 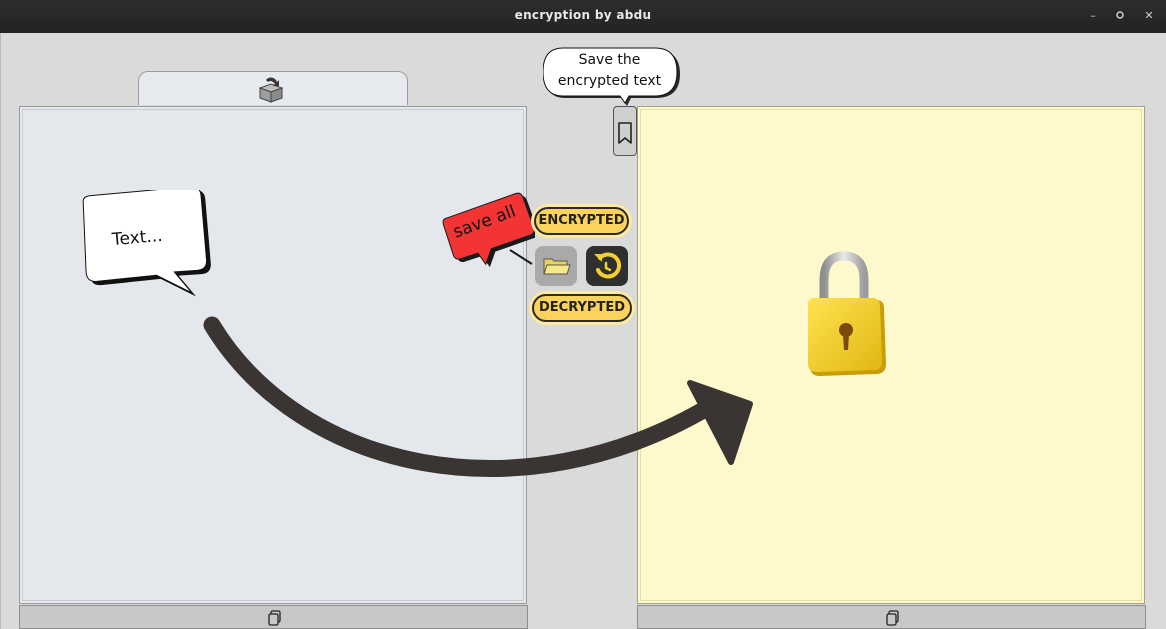 What do you see at coordinates (1149, 16) in the screenshot?
I see `close-button: ✕` at bounding box center [1149, 16].